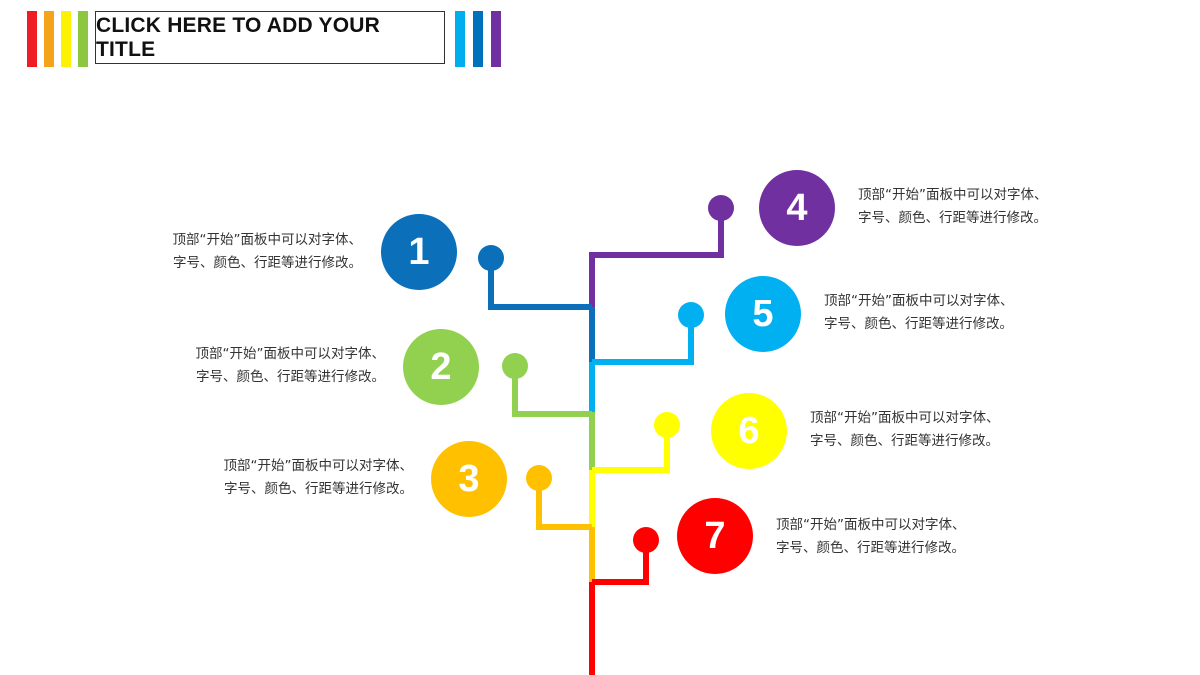 The height and width of the screenshot is (675, 1200). Describe the element at coordinates (441, 367) in the screenshot. I see `number-circle-2: 2` at that location.